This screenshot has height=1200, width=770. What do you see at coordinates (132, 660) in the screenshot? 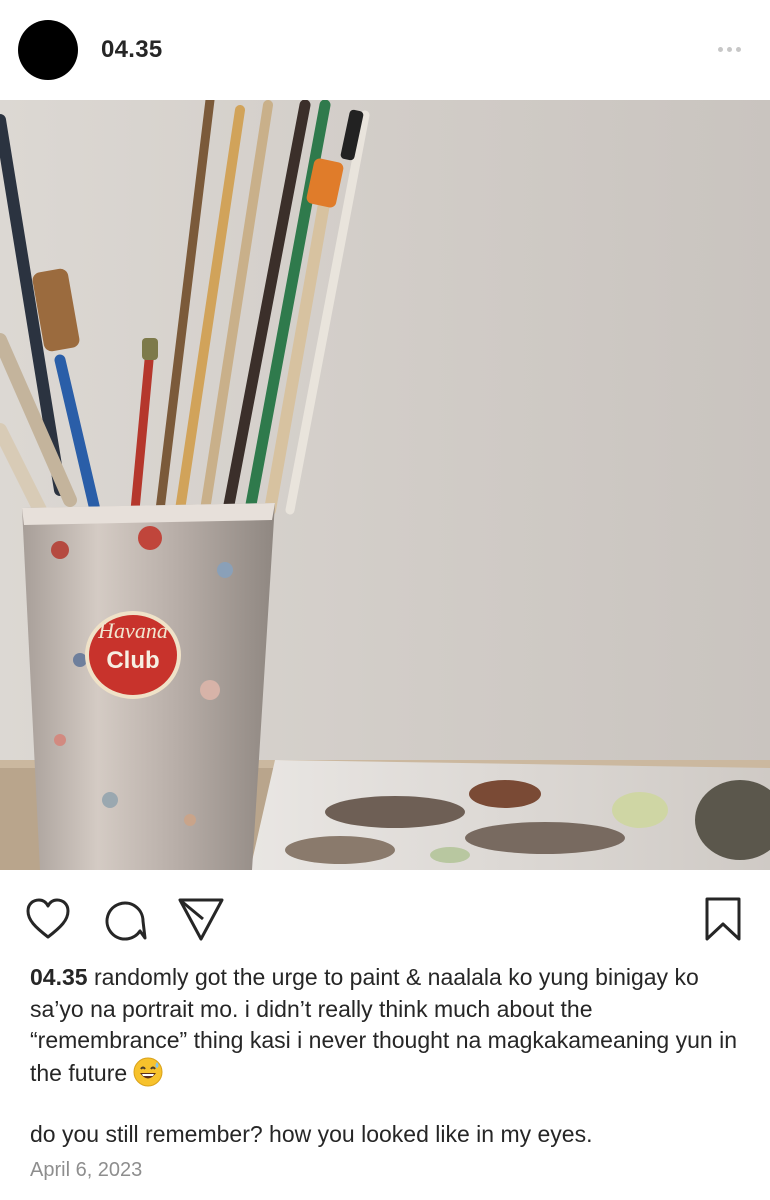
I see `cup-logo-text-bottom: Club` at bounding box center [132, 660].